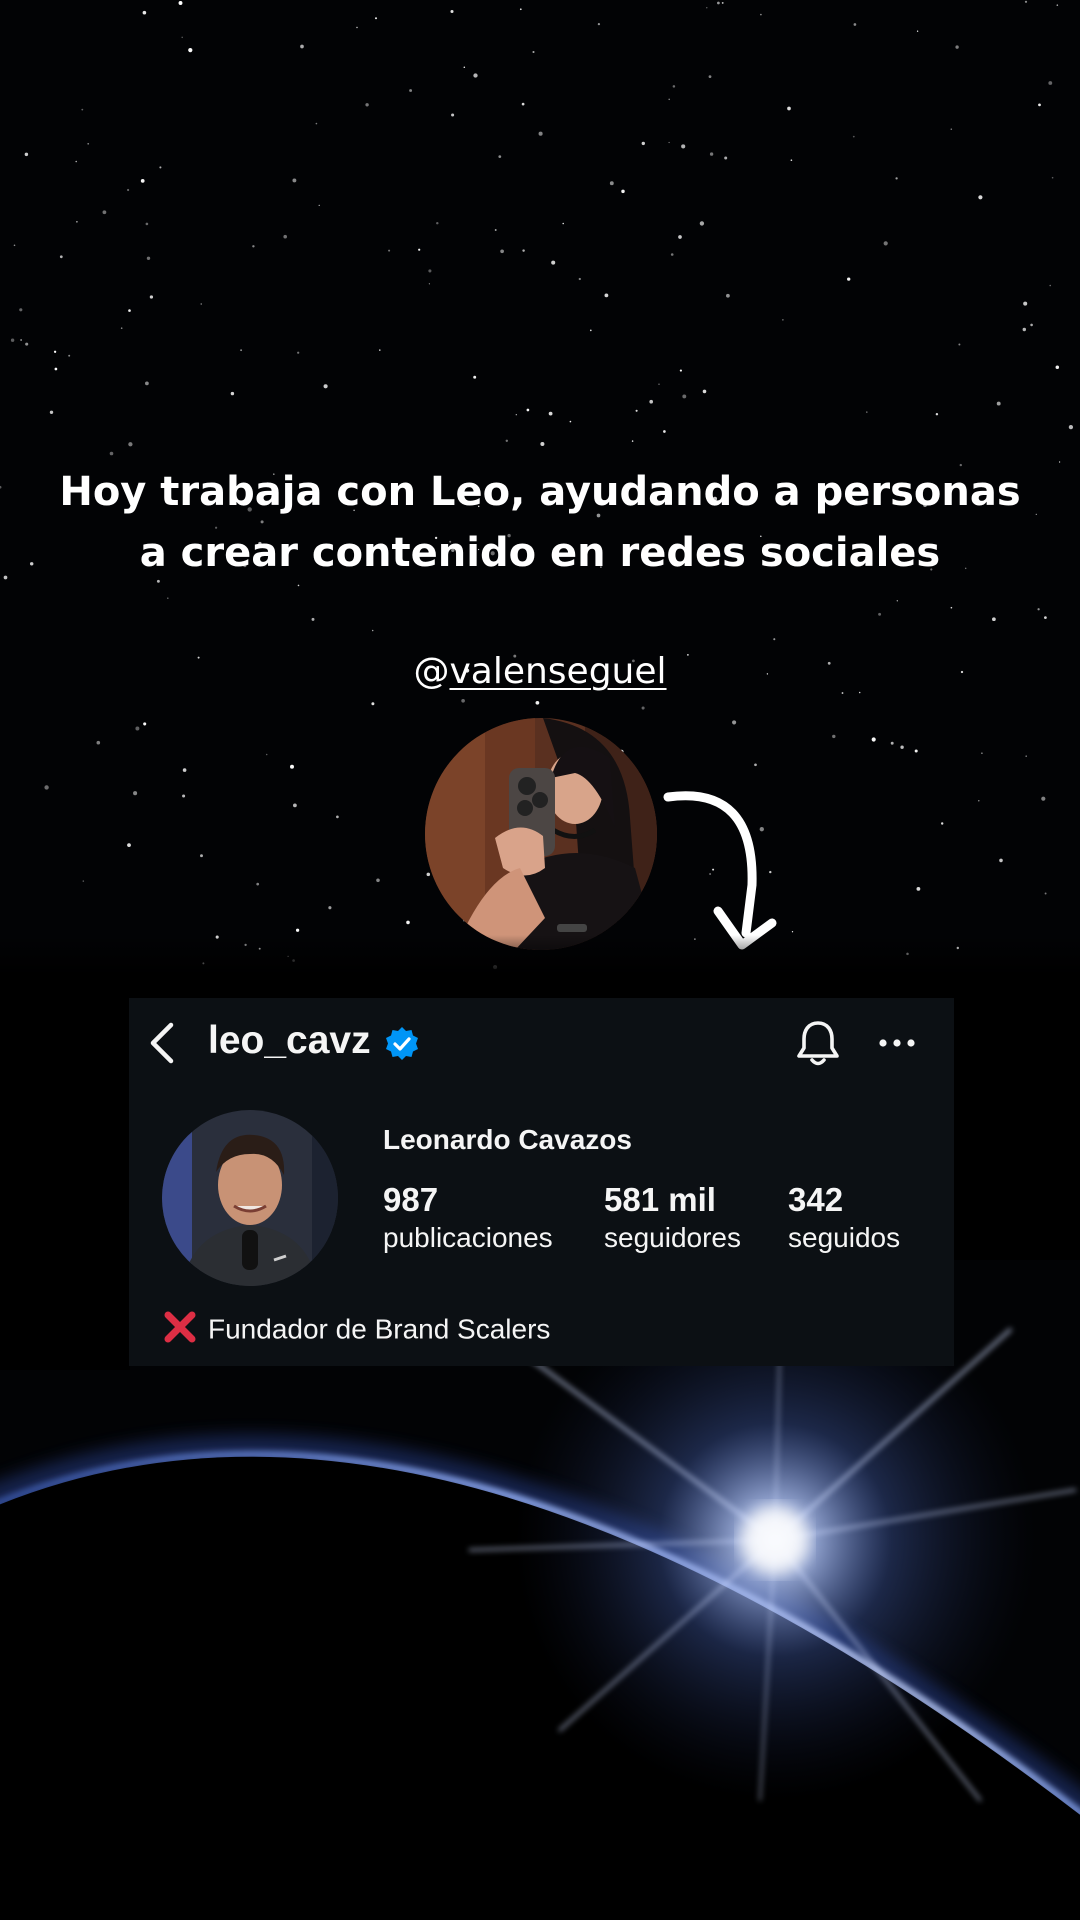  I want to click on headline-line-1: Hoy trabaja con Leo, ayudando a personas, so click(540, 492).